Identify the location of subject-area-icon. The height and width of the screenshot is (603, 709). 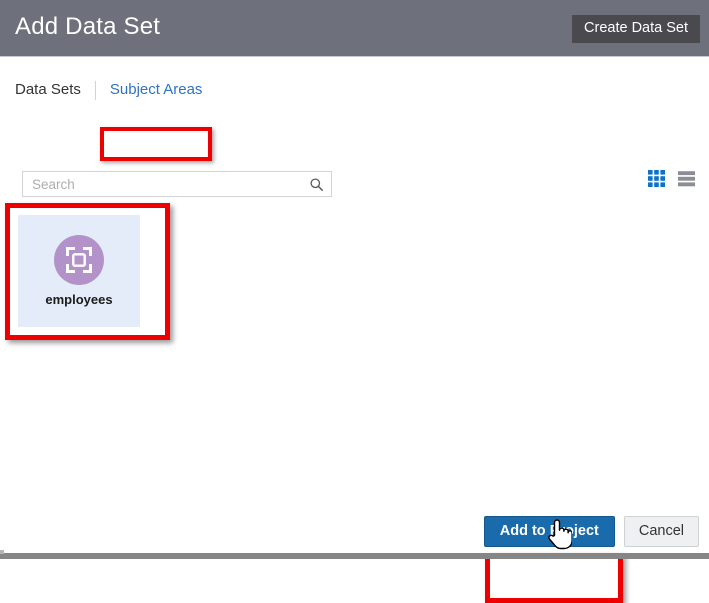
(79, 260).